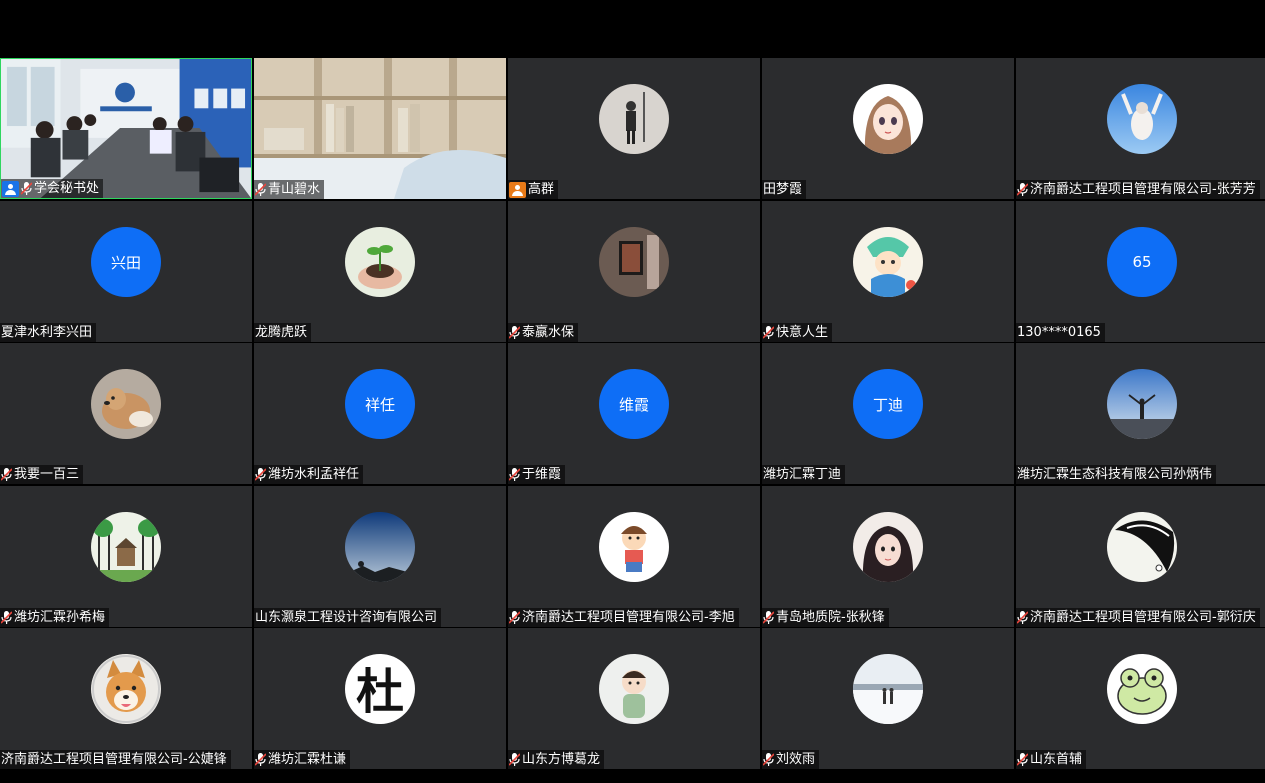 This screenshot has height=783, width=1265. I want to click on participant-name: 于维霞, so click(542, 474).